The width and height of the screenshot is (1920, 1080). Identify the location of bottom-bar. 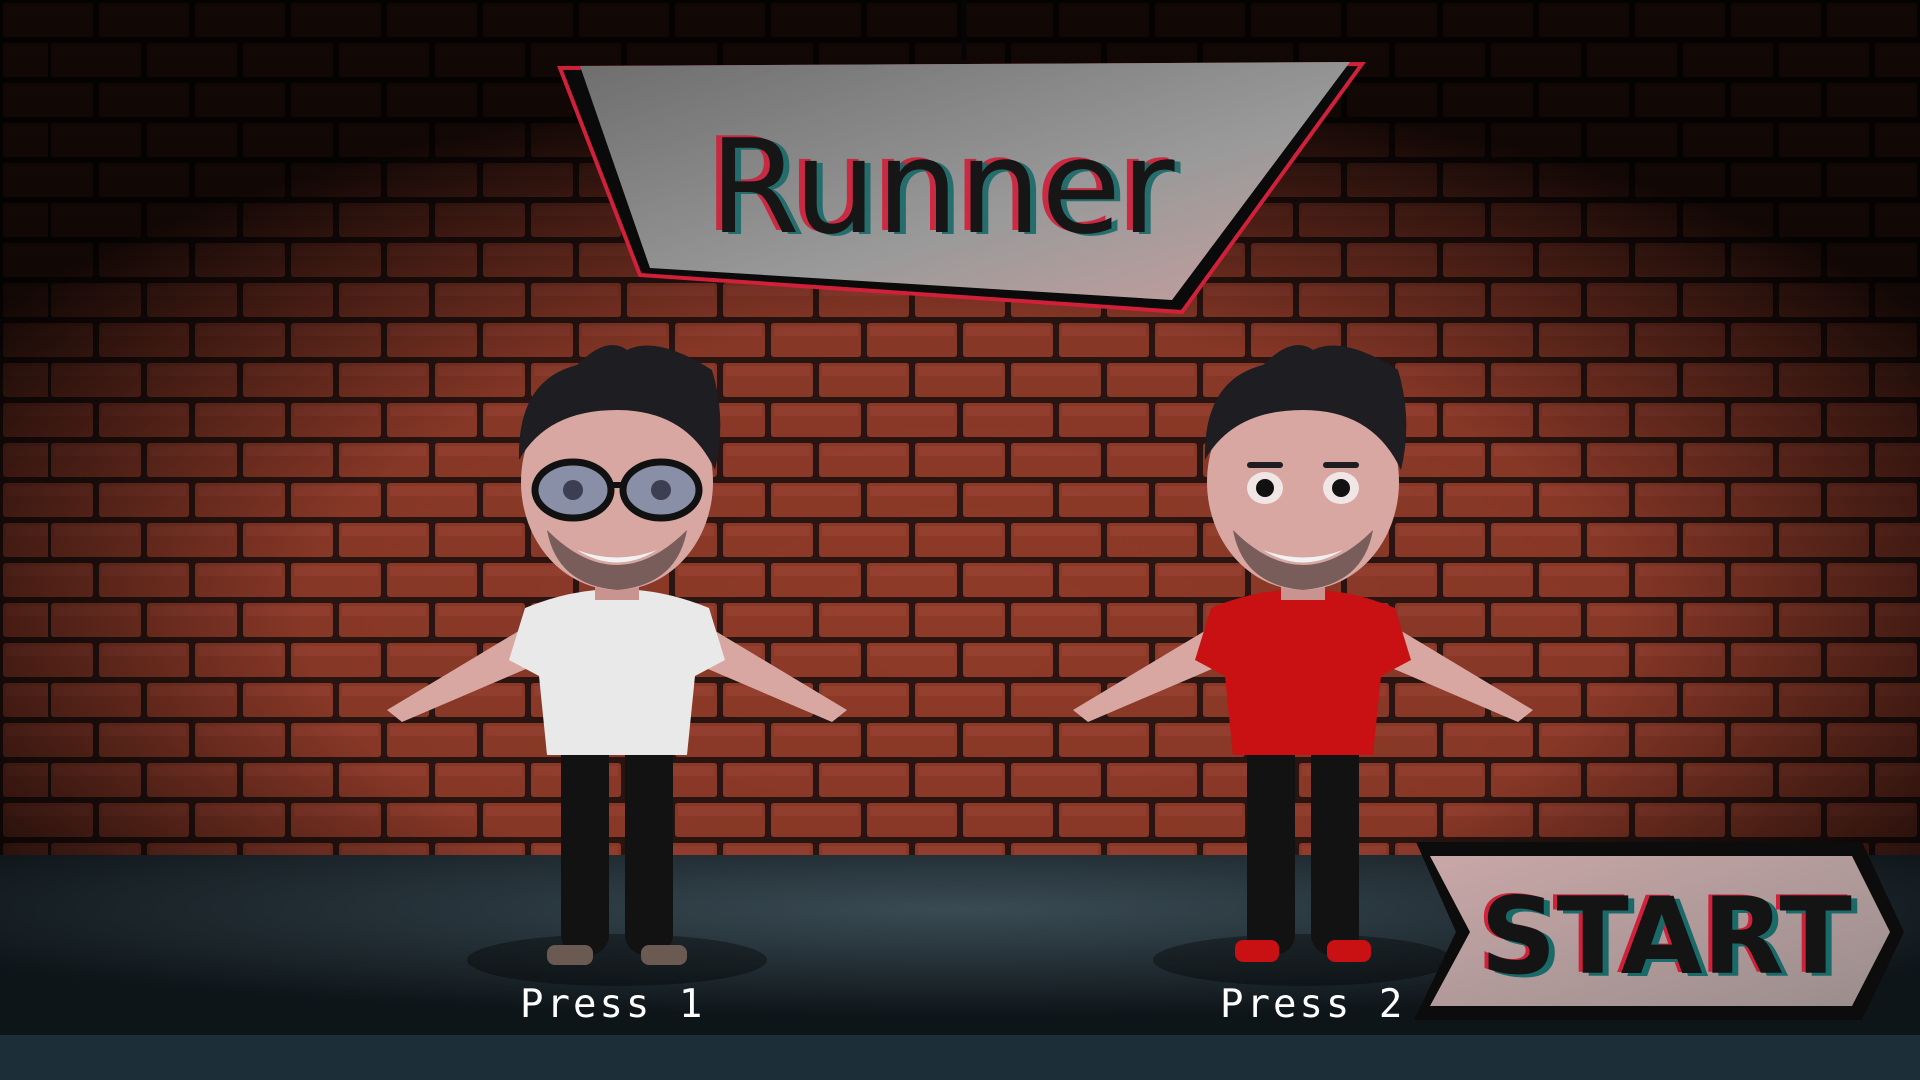
(960, 1057).